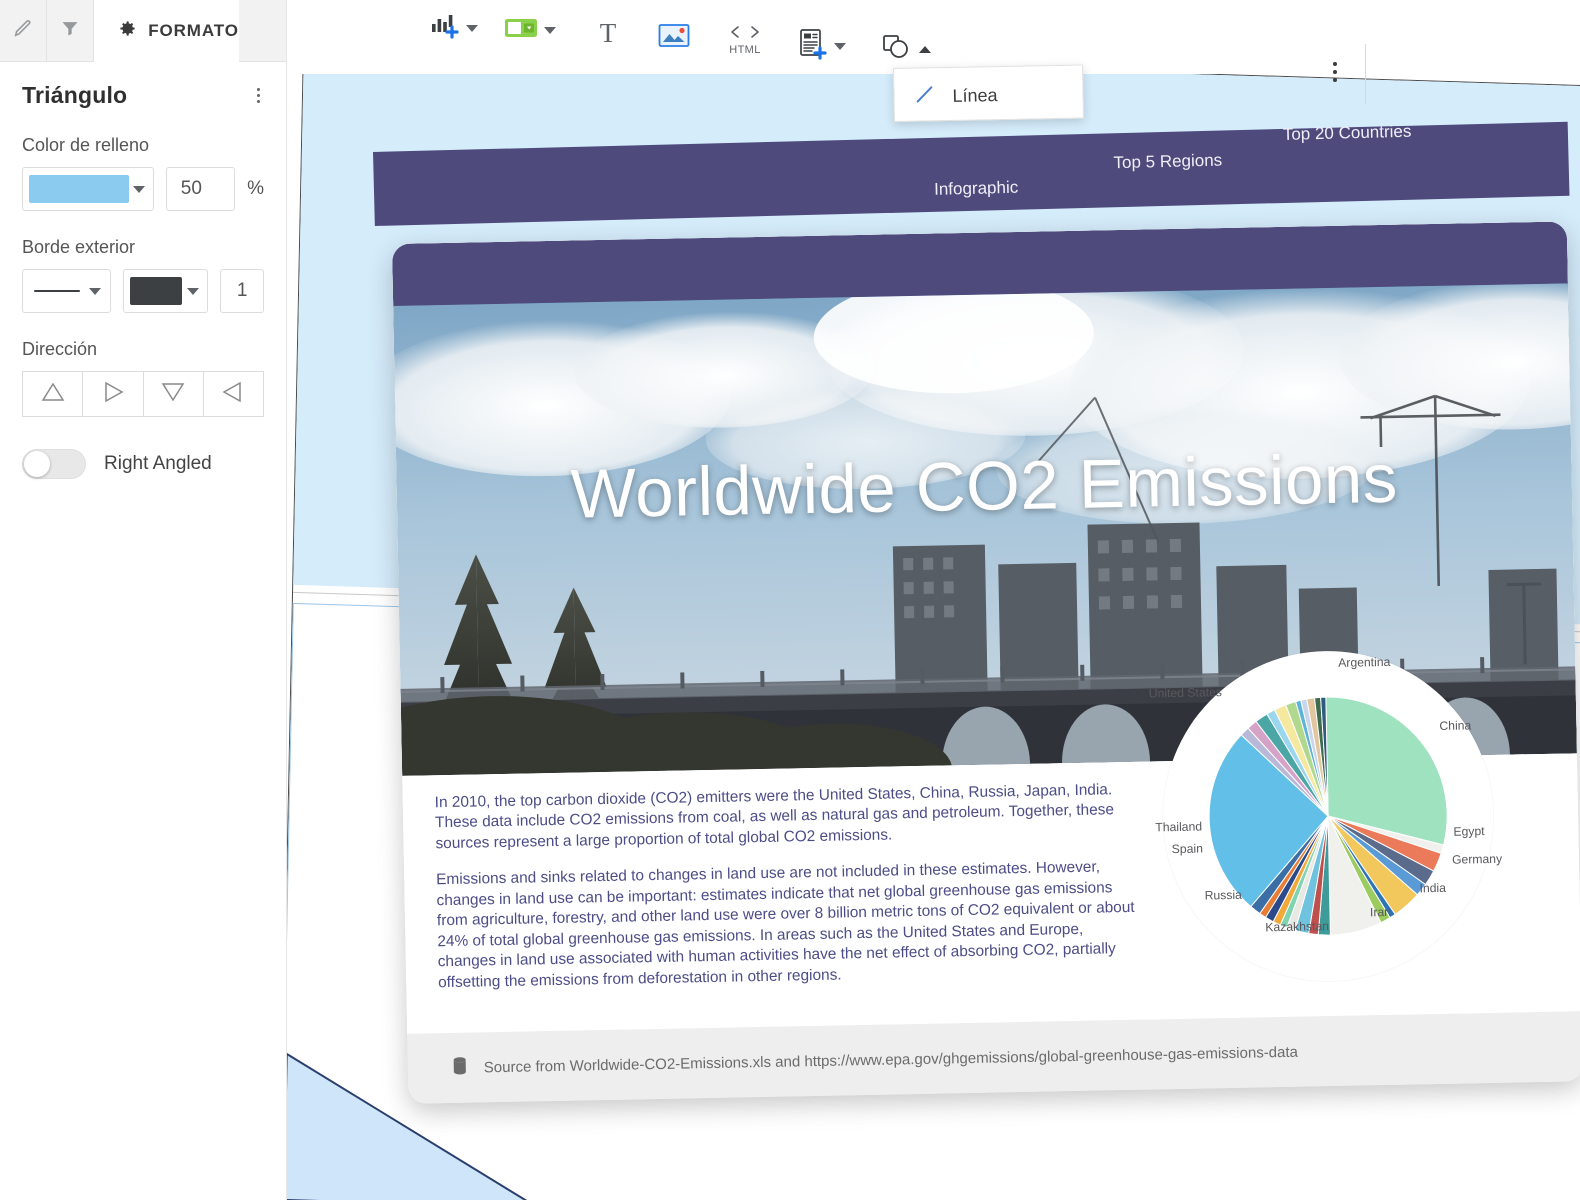 Image resolution: width=1580 pixels, height=1200 pixels. What do you see at coordinates (54, 464) in the screenshot?
I see `right-angled-toggle` at bounding box center [54, 464].